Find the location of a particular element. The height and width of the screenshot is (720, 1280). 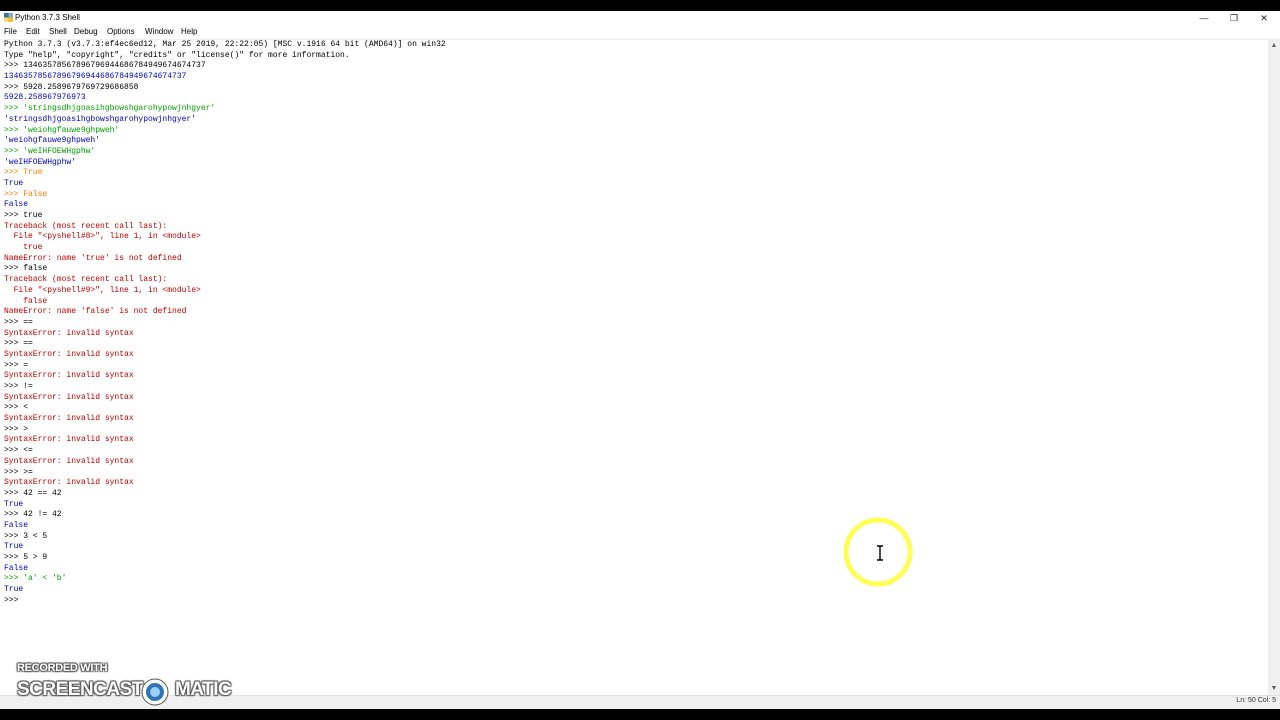

shell-line: >>> 42 == 42 is located at coordinates (33, 493).